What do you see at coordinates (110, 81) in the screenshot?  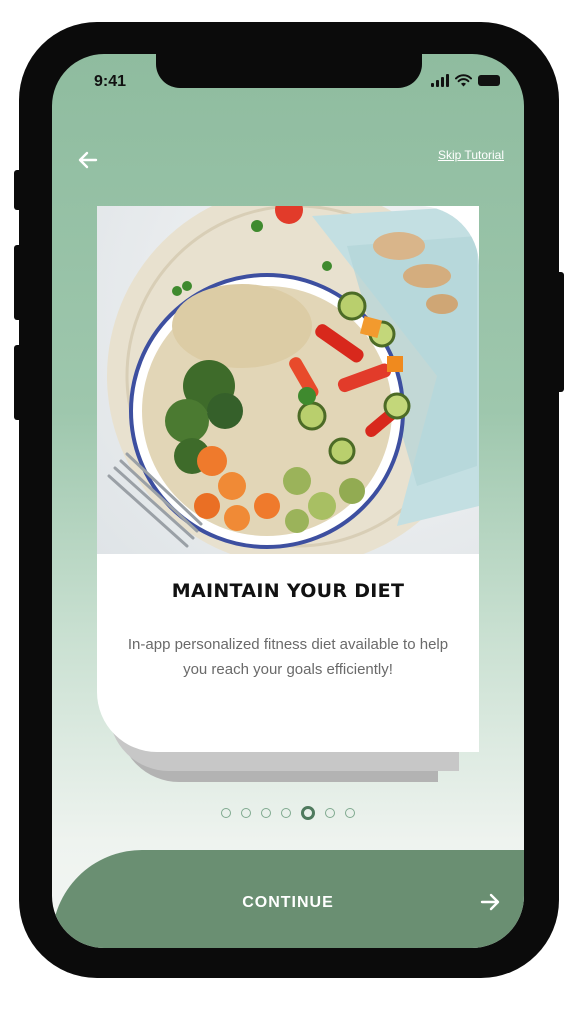 I see `status-time: 9:41` at bounding box center [110, 81].